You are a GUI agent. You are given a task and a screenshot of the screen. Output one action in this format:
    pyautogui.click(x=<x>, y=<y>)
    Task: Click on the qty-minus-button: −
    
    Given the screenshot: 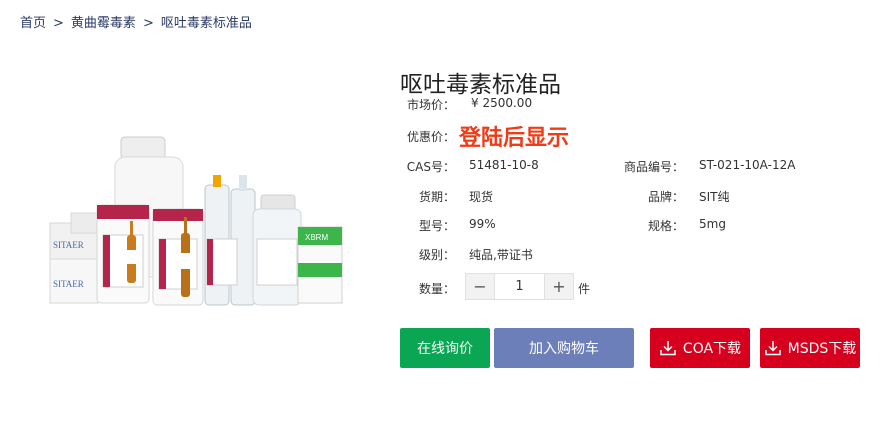 What is the action you would take?
    pyautogui.click(x=480, y=286)
    